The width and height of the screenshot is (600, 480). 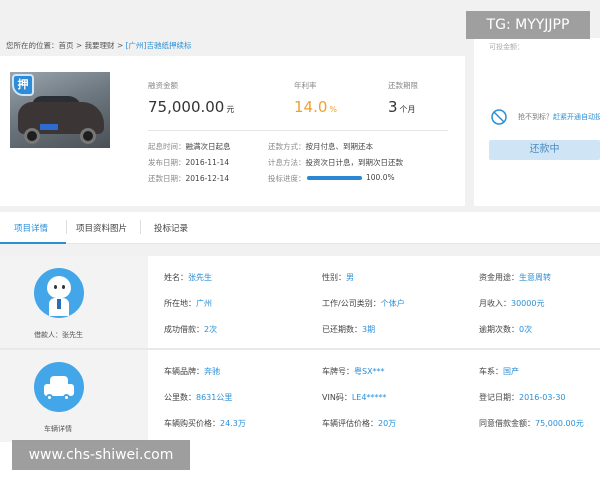 What do you see at coordinates (528, 25) in the screenshot?
I see `watermark-top: TG: MYYJJPP` at bounding box center [528, 25].